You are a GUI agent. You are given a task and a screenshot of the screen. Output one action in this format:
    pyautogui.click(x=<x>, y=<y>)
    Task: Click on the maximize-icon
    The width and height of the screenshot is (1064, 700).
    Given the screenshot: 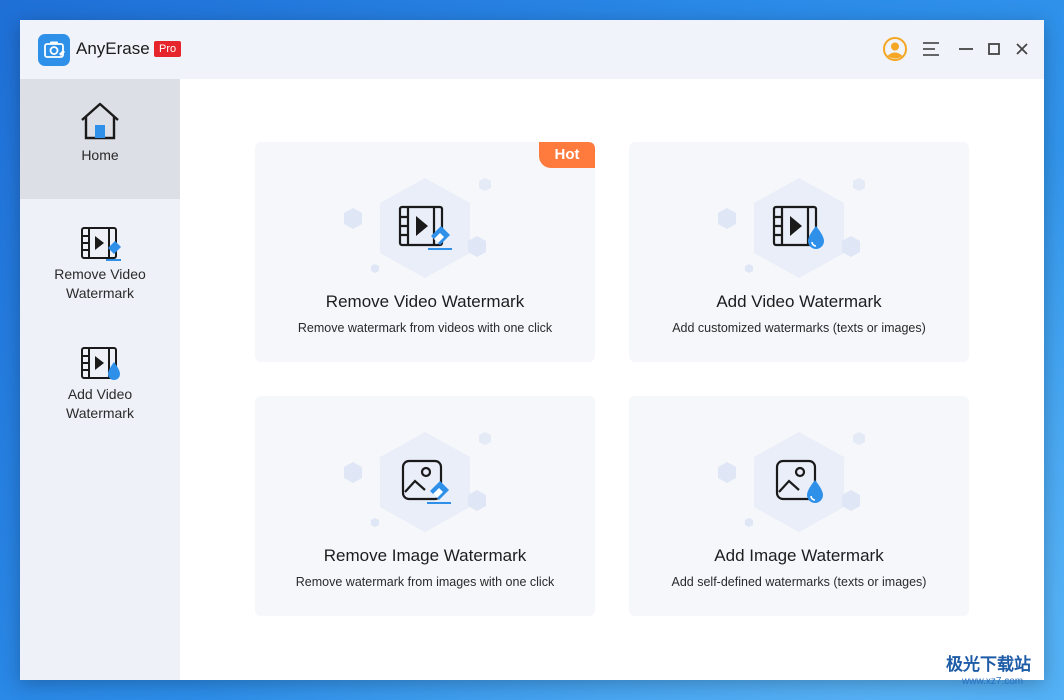 What is the action you would take?
    pyautogui.click(x=994, y=49)
    